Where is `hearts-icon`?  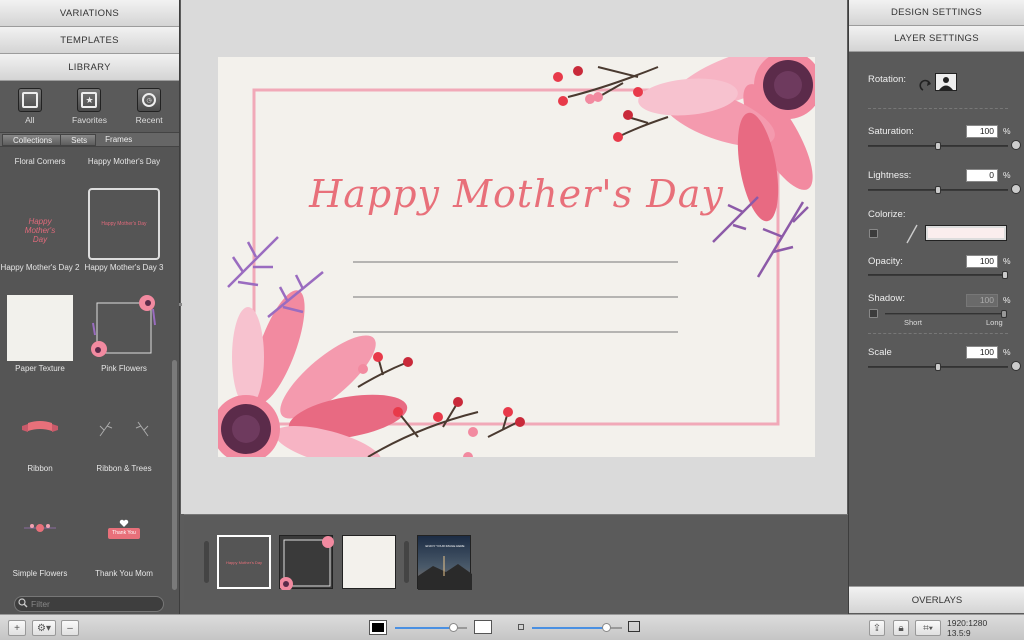
hearts-icon is located at coordinates (124, 523).